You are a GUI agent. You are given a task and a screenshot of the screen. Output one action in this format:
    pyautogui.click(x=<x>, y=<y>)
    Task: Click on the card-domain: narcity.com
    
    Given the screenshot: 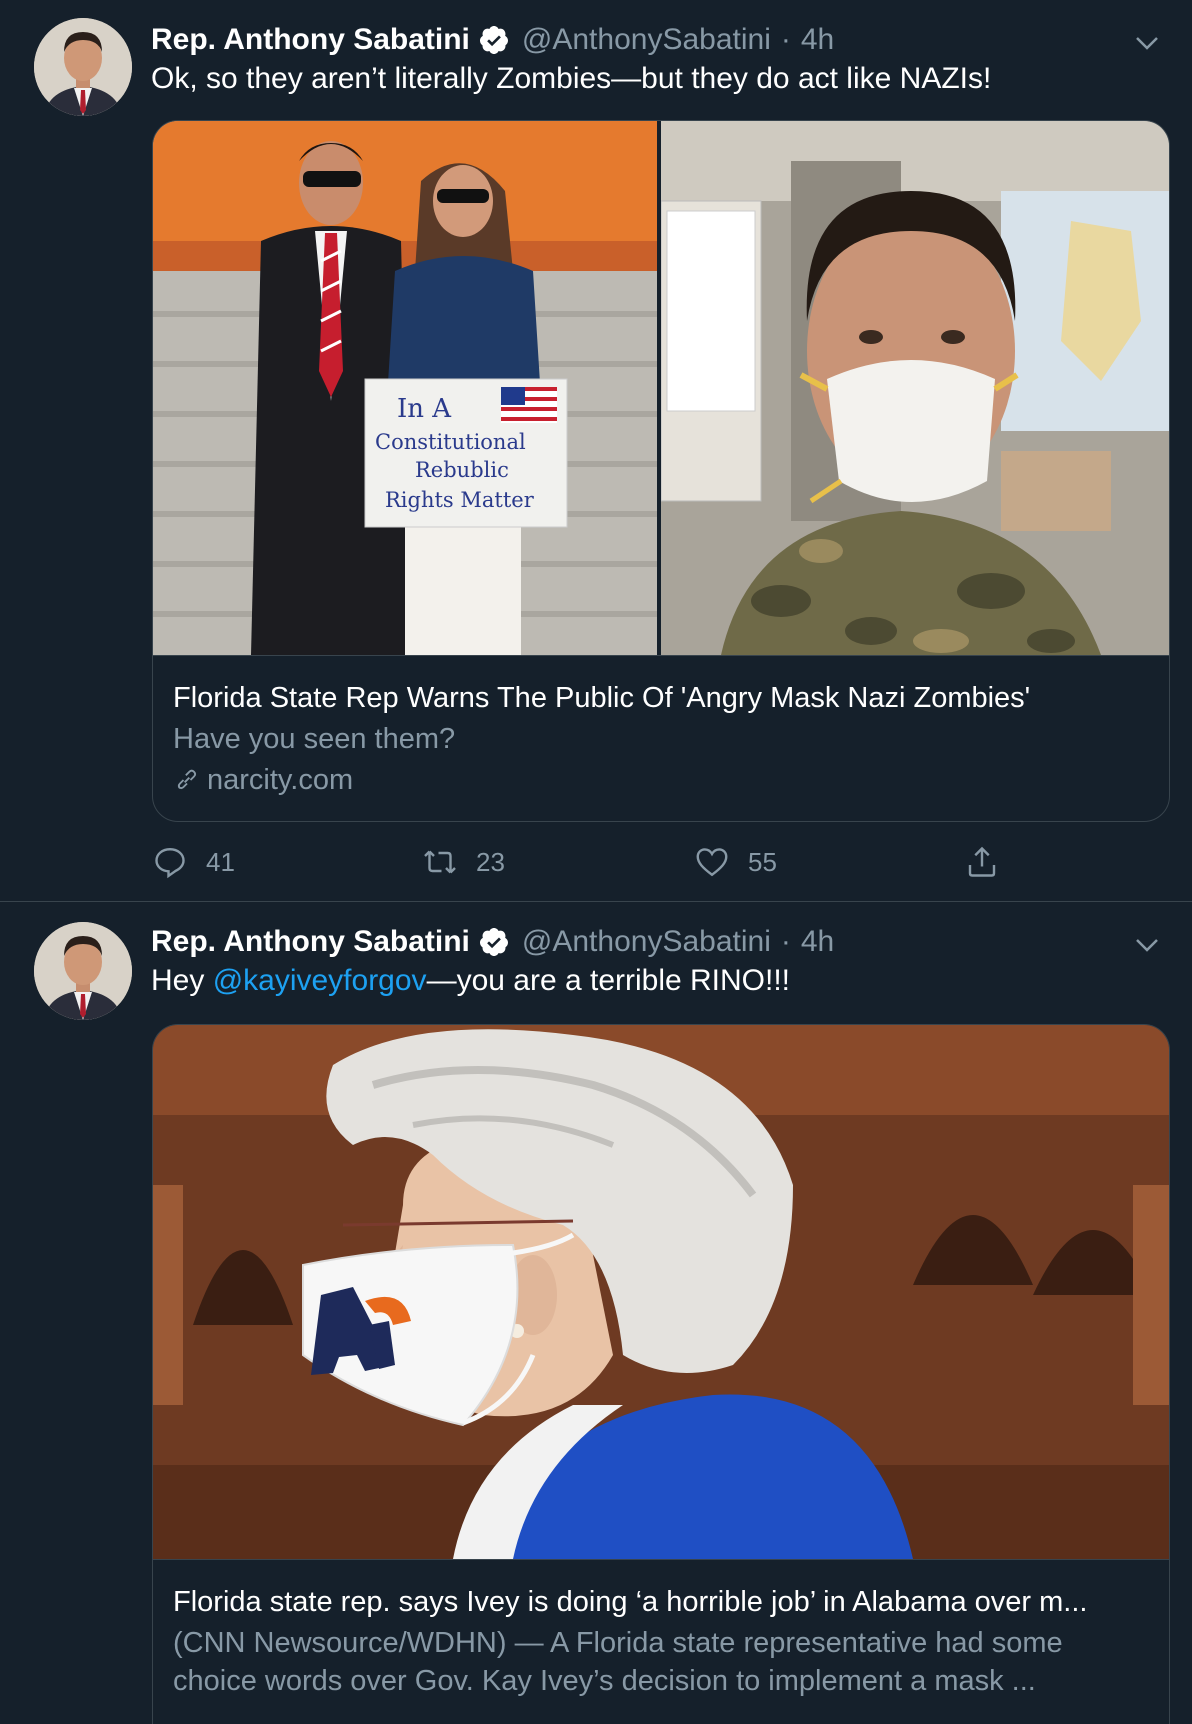 What is the action you would take?
    pyautogui.click(x=662, y=780)
    